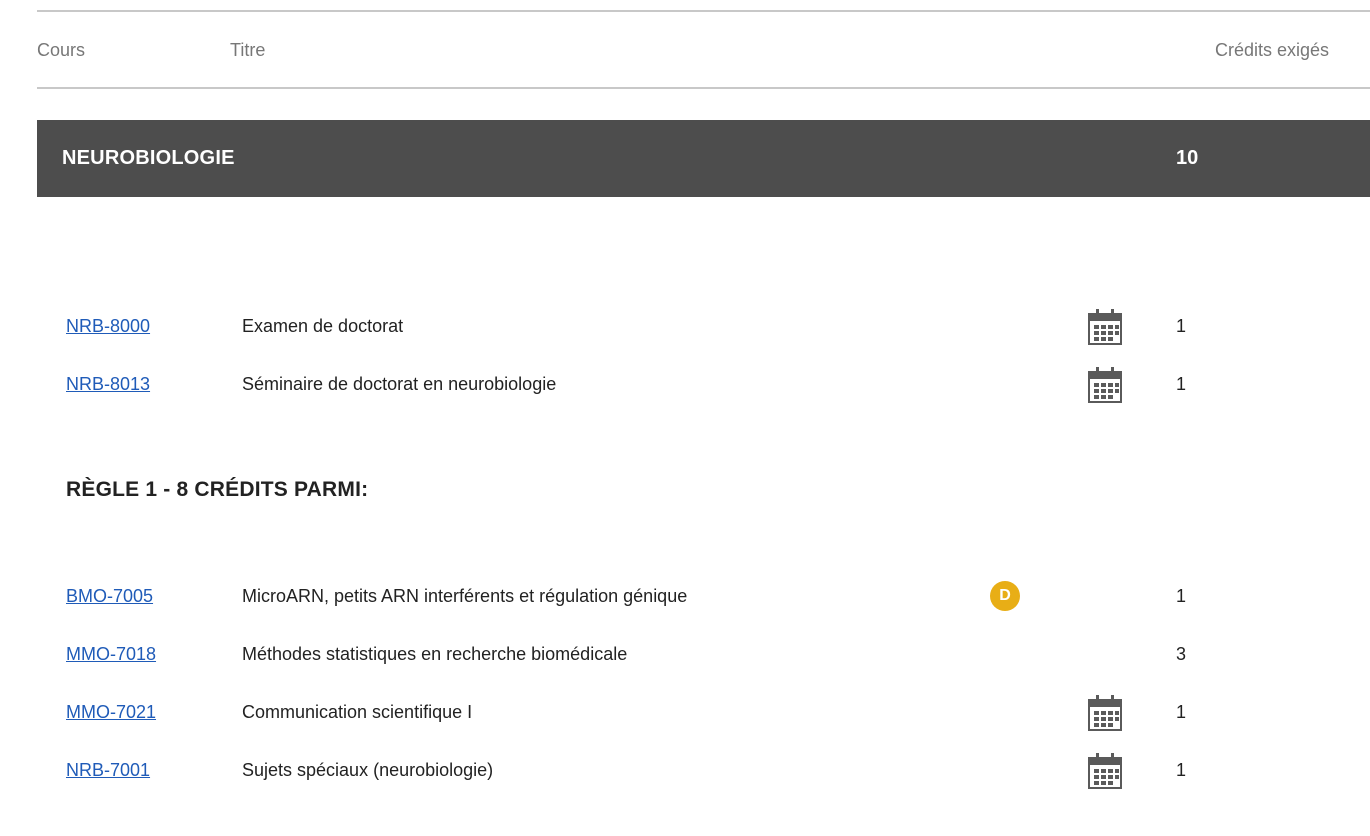 Image resolution: width=1370 pixels, height=836 pixels. What do you see at coordinates (108, 770) in the screenshot?
I see `course-code-link: NRB-7001` at bounding box center [108, 770].